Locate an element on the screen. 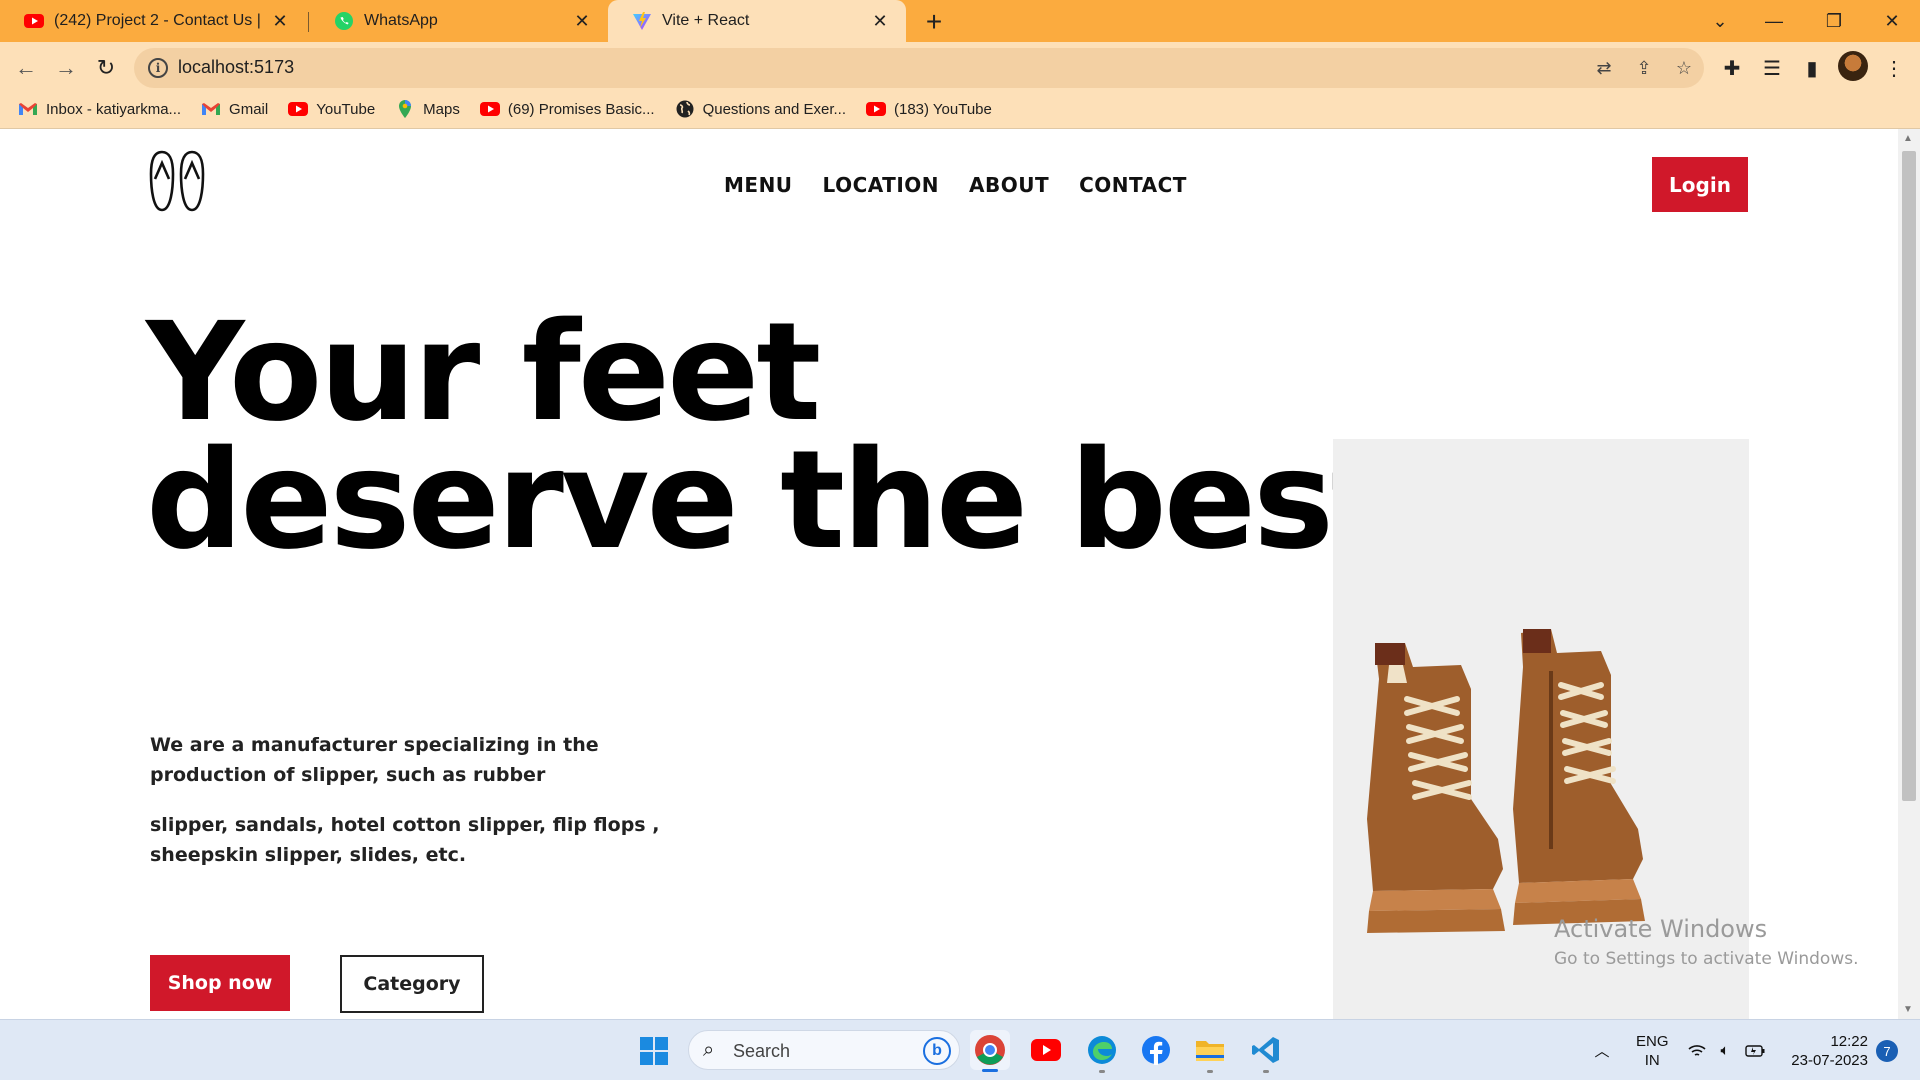 Image resolution: width=1920 pixels, height=1080 pixels. nav-contact: CONTACT is located at coordinates (1133, 185).